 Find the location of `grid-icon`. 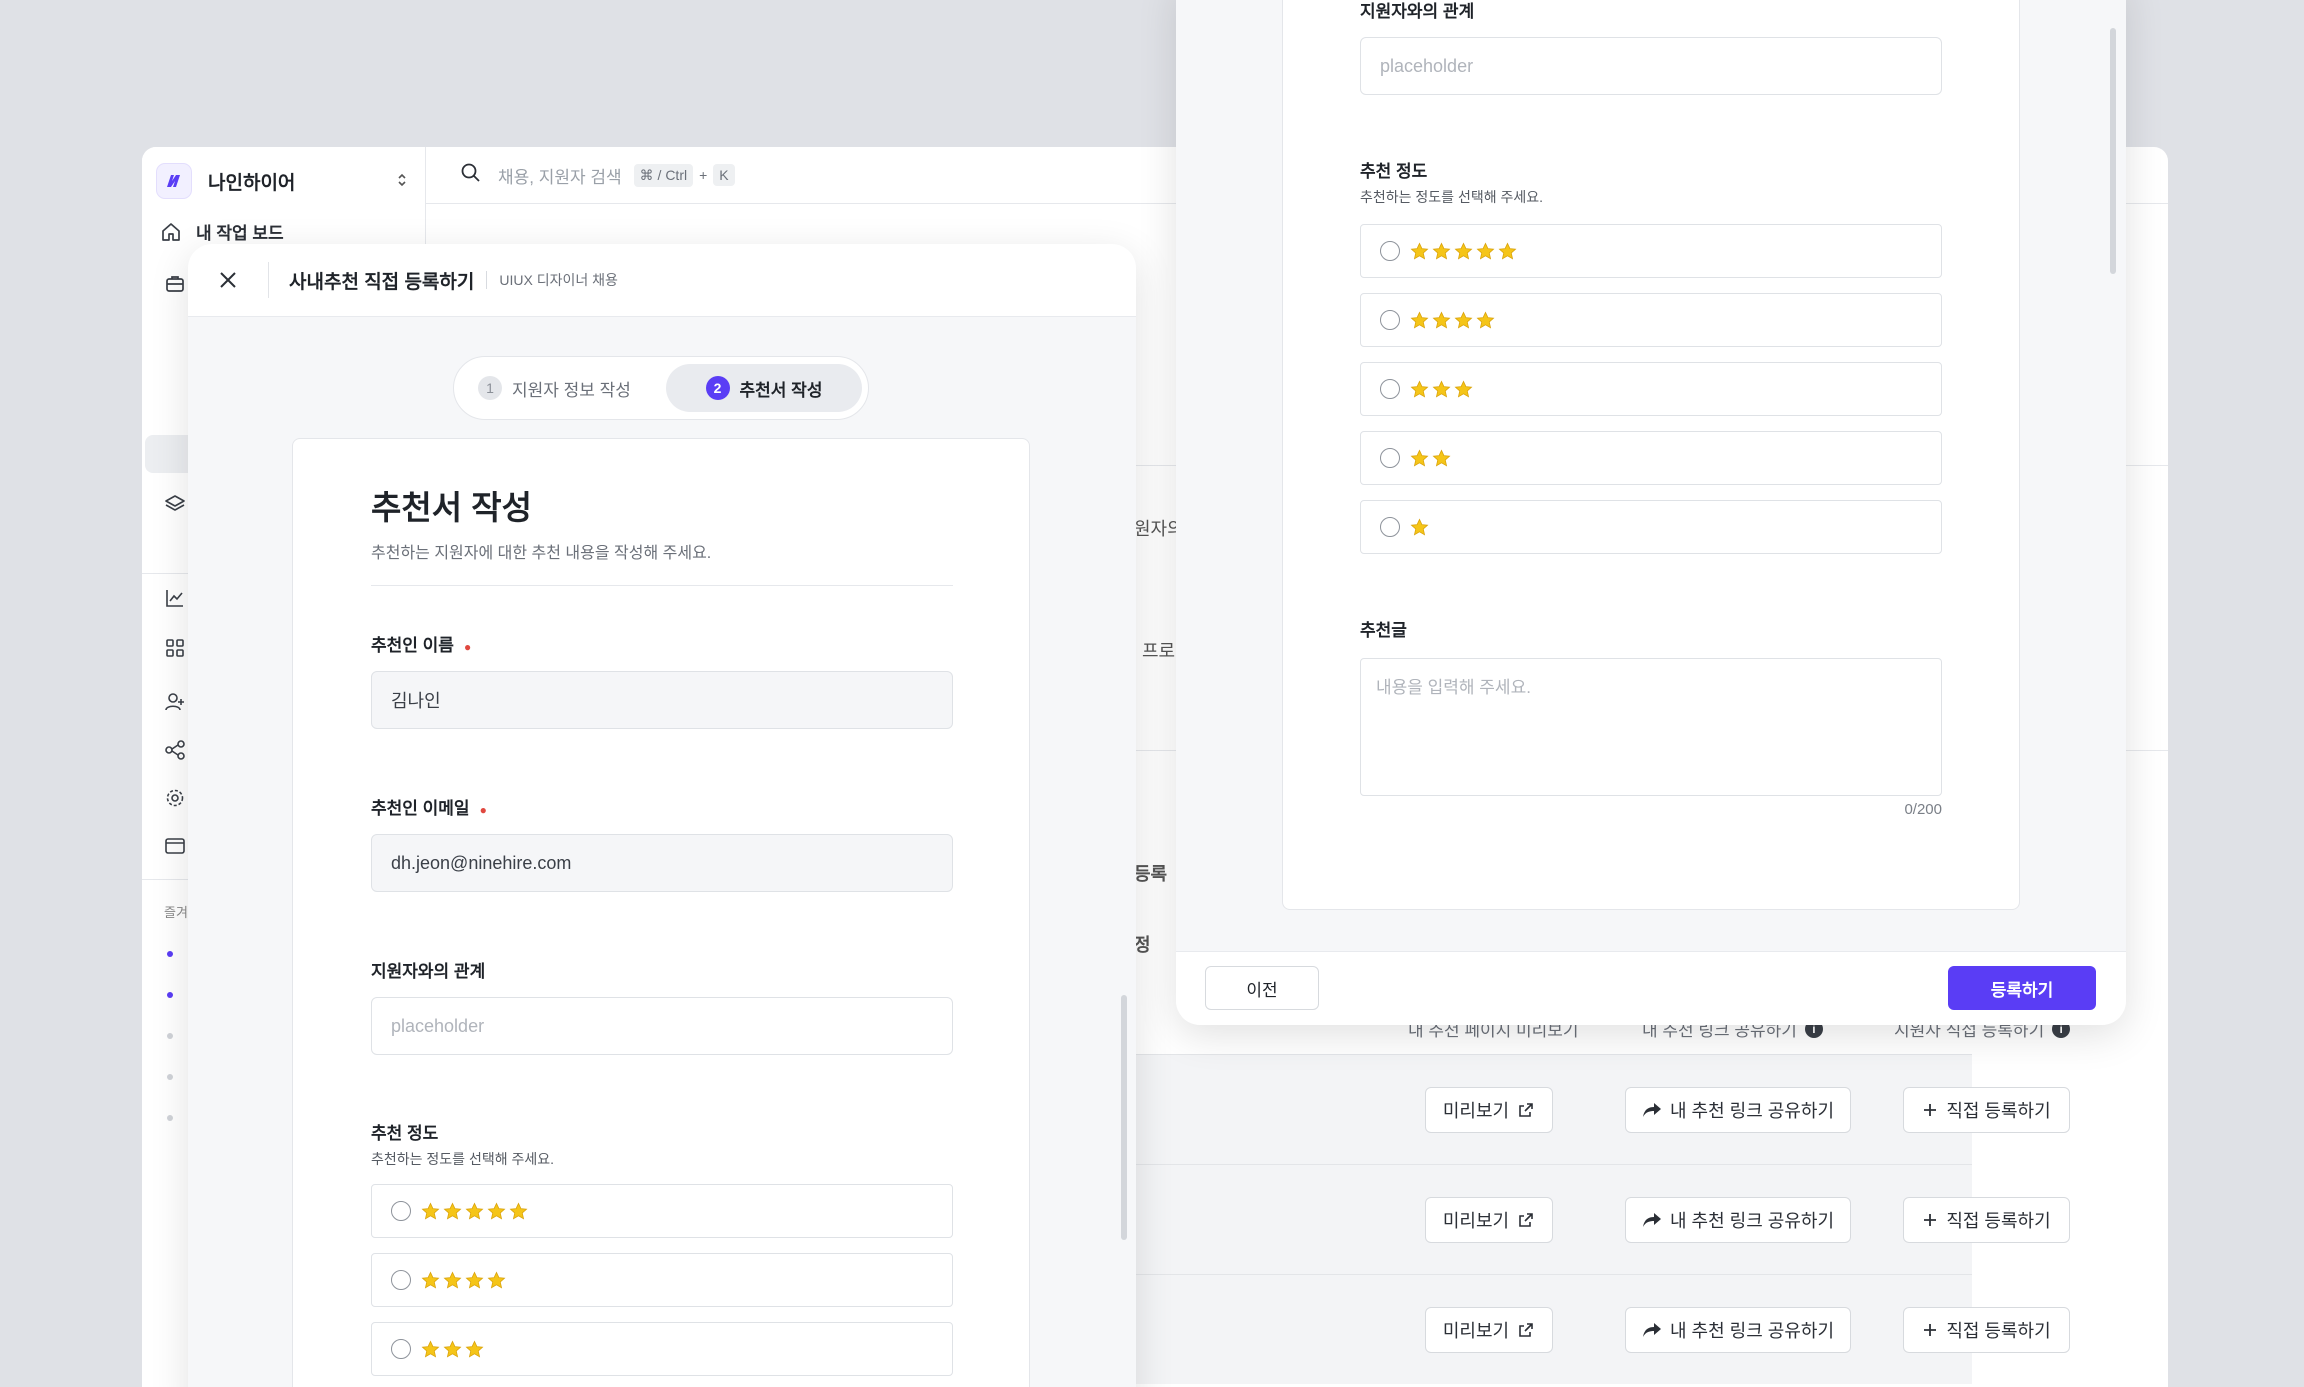

grid-icon is located at coordinates (175, 648).